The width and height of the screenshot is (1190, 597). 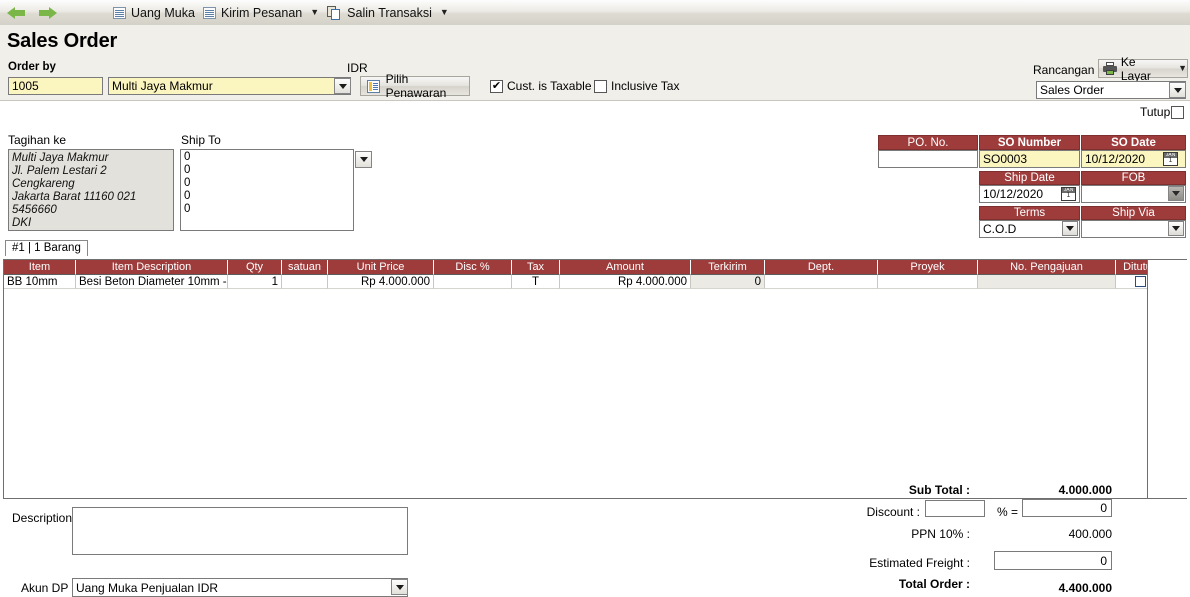 I want to click on cell-terkirim: 0, so click(x=728, y=282).